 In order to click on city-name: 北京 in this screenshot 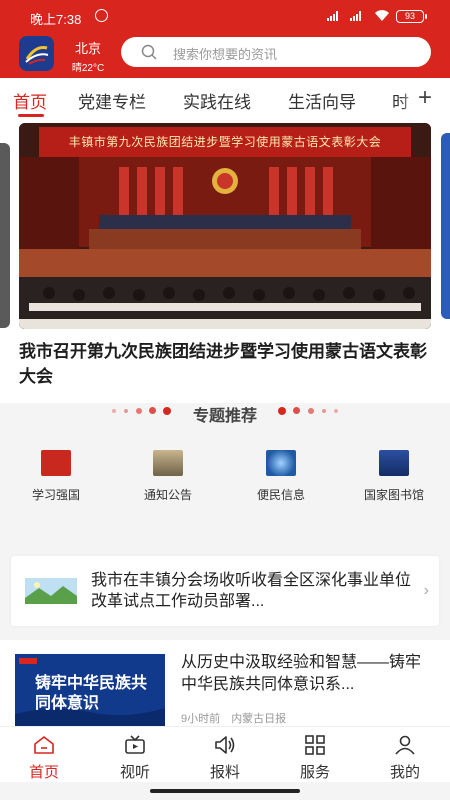, I will do `click(87, 48)`.